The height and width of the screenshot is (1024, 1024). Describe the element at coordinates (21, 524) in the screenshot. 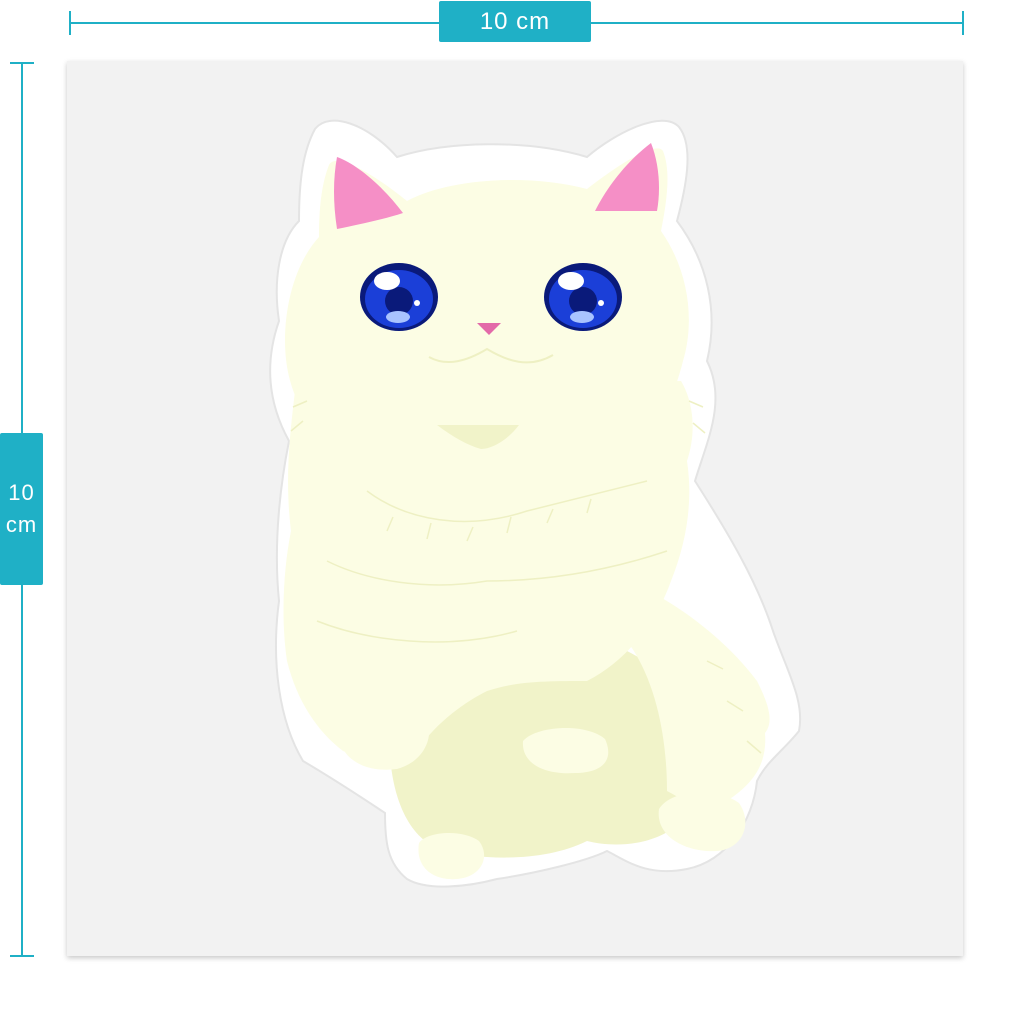

I see `height-dimension-unit: cm` at that location.